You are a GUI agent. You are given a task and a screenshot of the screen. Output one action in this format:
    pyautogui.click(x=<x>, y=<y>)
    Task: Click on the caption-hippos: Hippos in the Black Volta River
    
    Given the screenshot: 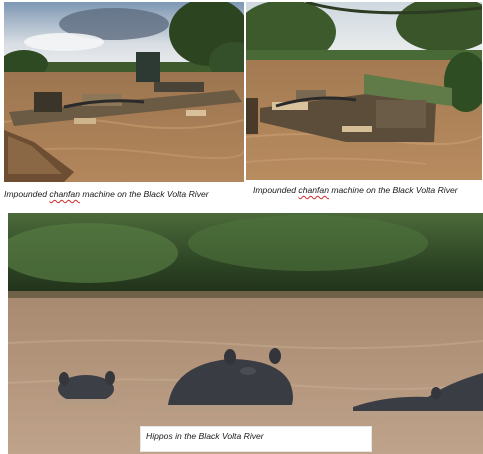 What is the action you would take?
    pyautogui.click(x=205, y=436)
    